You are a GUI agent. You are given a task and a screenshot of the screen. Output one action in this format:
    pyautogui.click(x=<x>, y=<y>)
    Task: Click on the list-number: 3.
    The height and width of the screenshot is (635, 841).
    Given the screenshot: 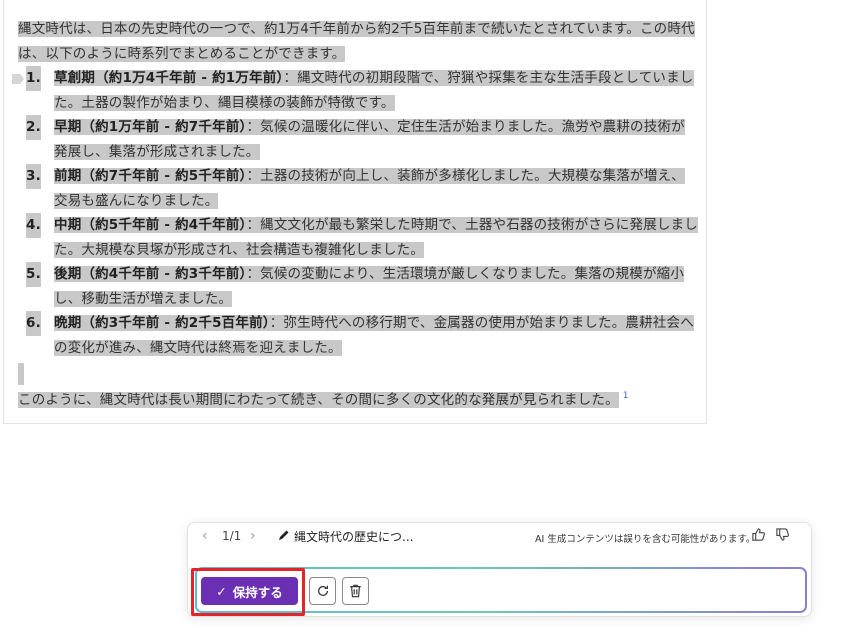 What is the action you would take?
    pyautogui.click(x=33, y=176)
    